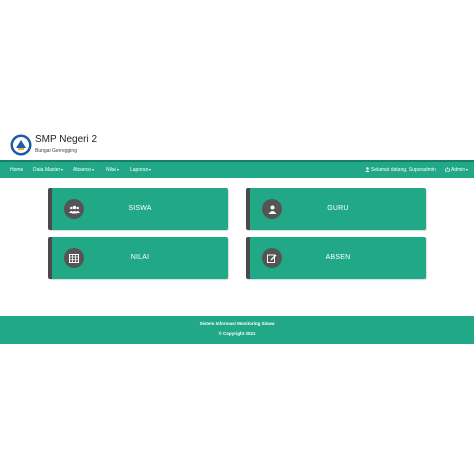  I want to click on card-nilai: NILAI, so click(138, 258).